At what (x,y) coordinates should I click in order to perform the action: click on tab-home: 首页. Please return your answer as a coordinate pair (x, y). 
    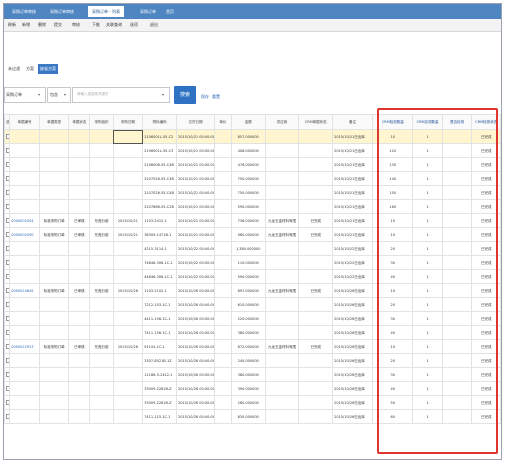
    Looking at the image, I should click on (170, 11).